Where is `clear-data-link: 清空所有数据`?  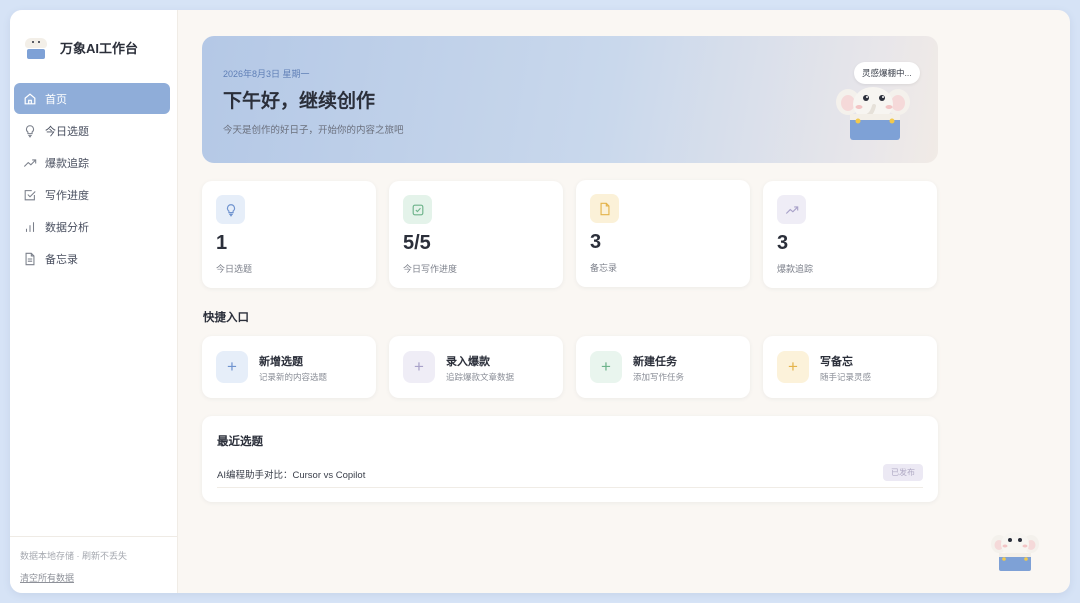
clear-data-link: 清空所有数据 is located at coordinates (47, 577).